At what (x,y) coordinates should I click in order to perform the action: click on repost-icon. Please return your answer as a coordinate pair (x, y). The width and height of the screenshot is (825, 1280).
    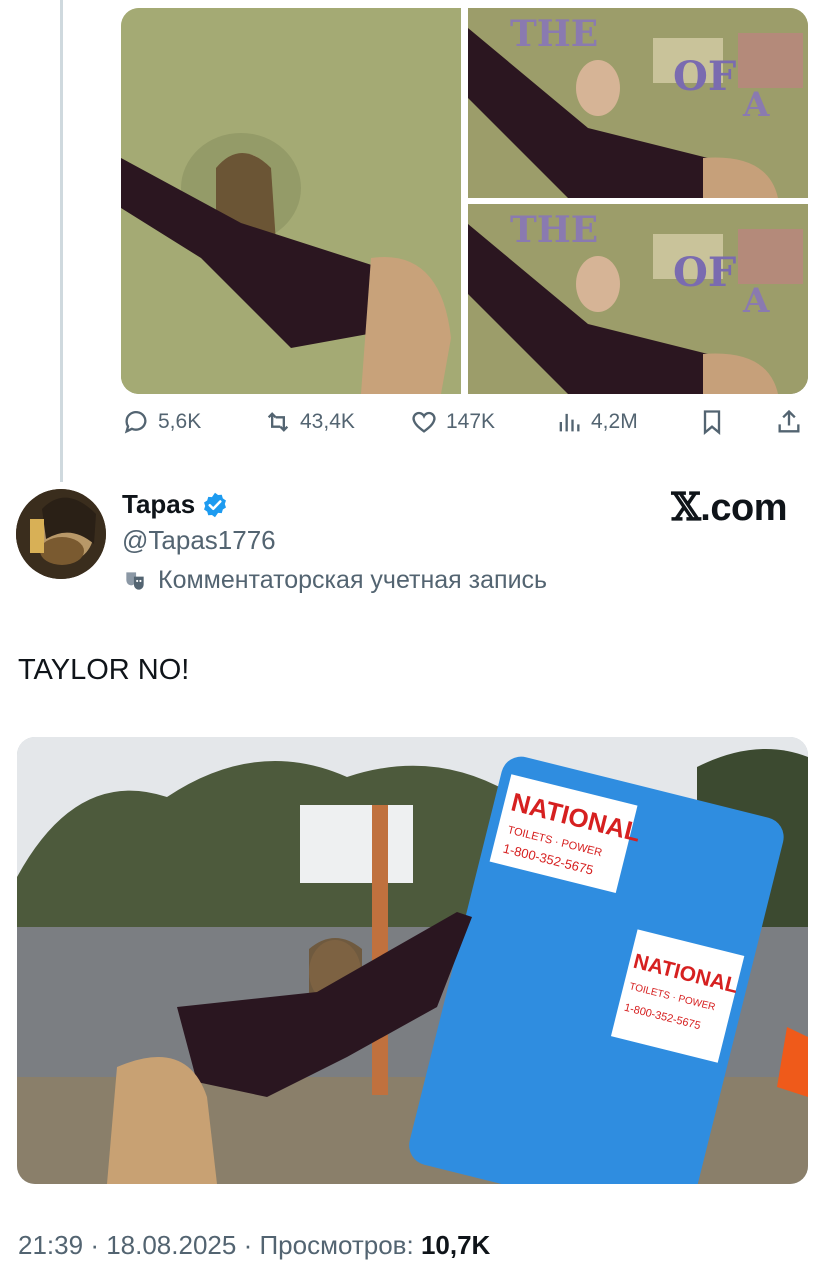
    Looking at the image, I should click on (278, 422).